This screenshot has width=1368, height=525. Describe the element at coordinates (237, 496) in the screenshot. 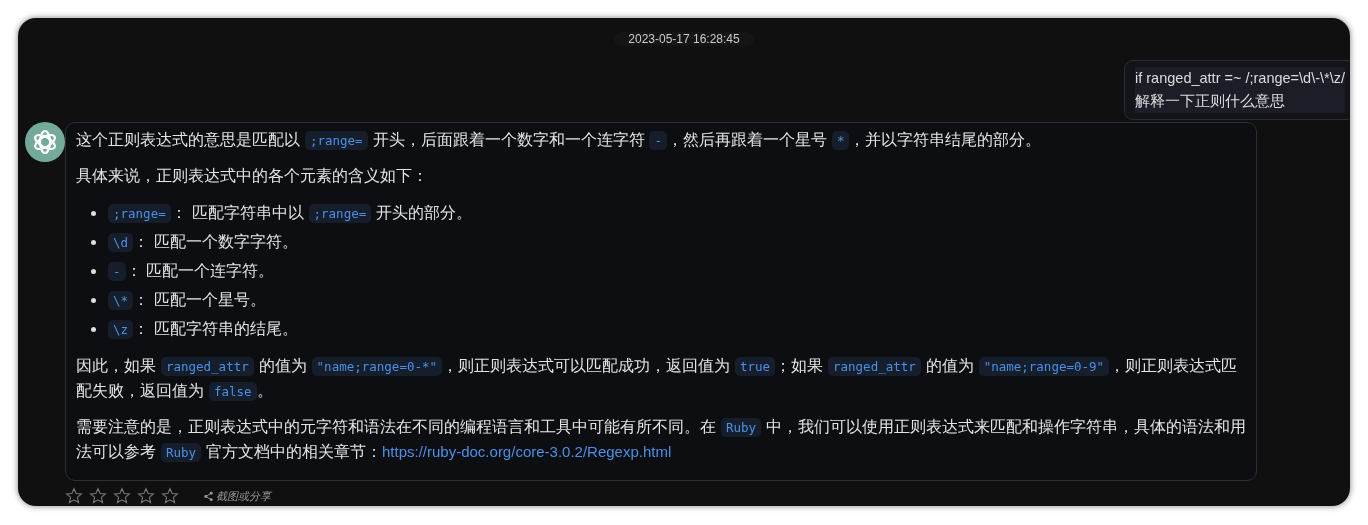

I see `share-button: 截图或分享` at that location.